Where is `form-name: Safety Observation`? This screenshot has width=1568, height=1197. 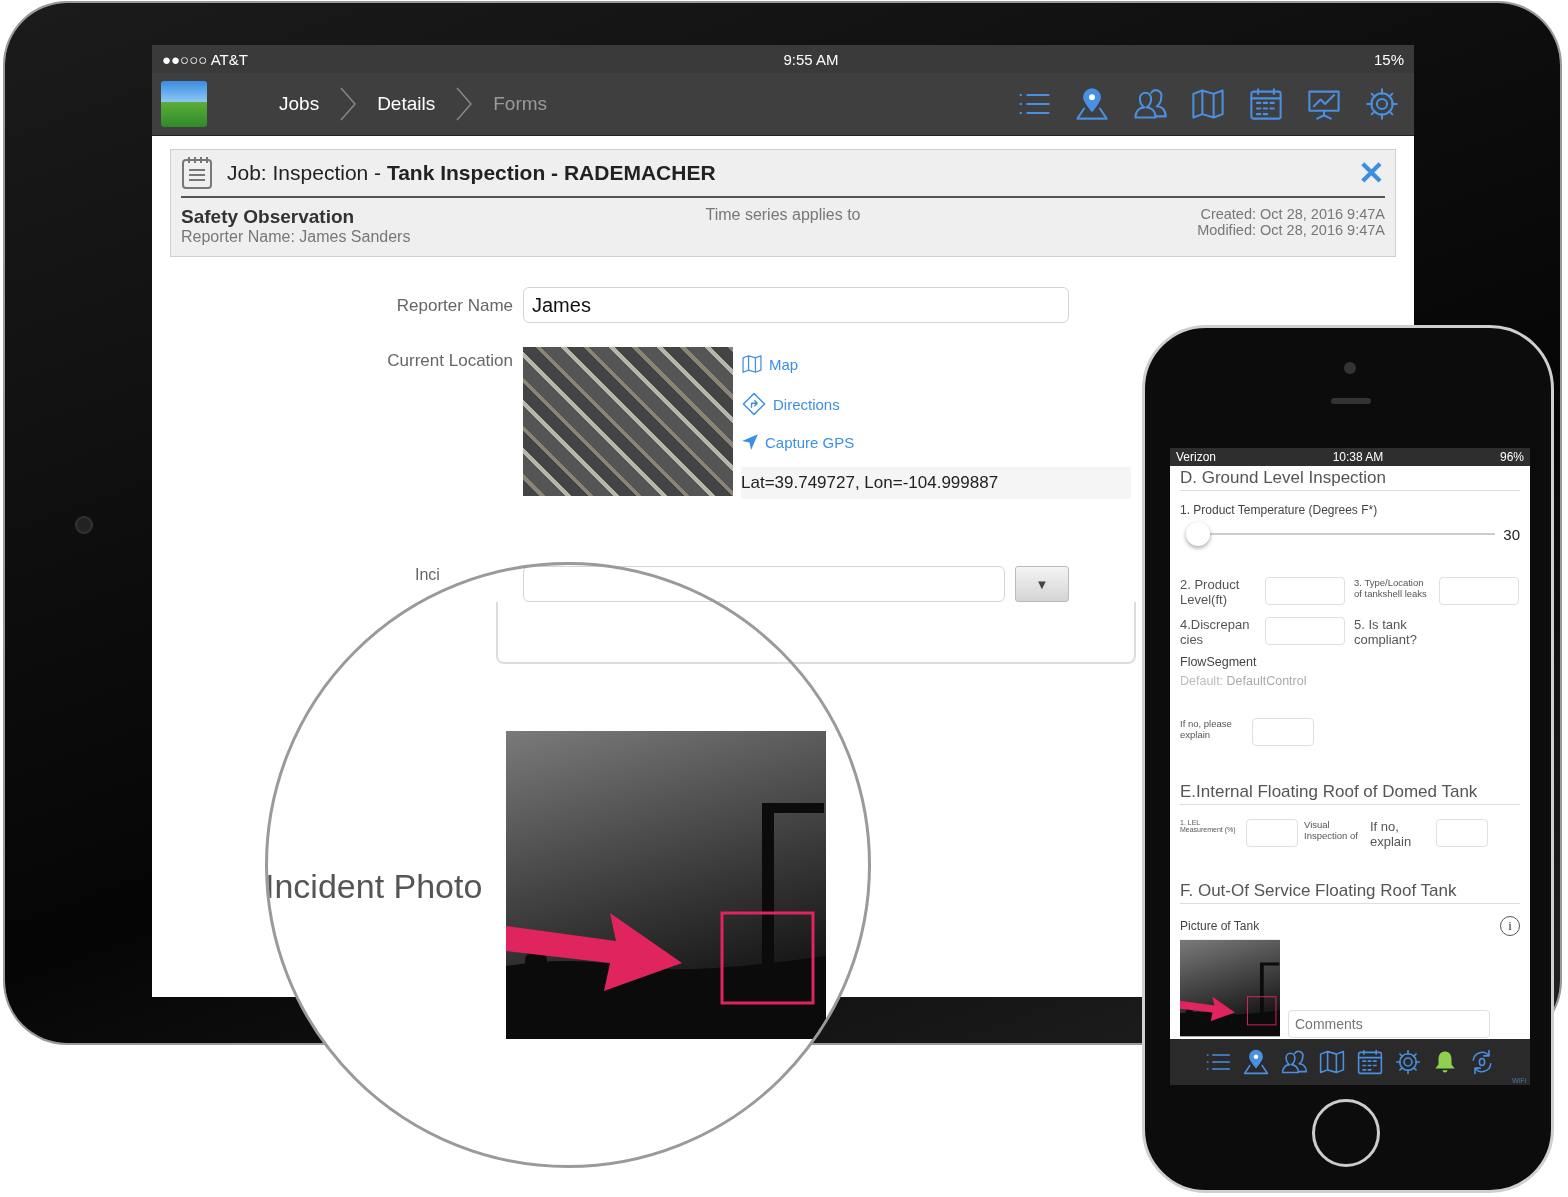 form-name: Safety Observation is located at coordinates (268, 217).